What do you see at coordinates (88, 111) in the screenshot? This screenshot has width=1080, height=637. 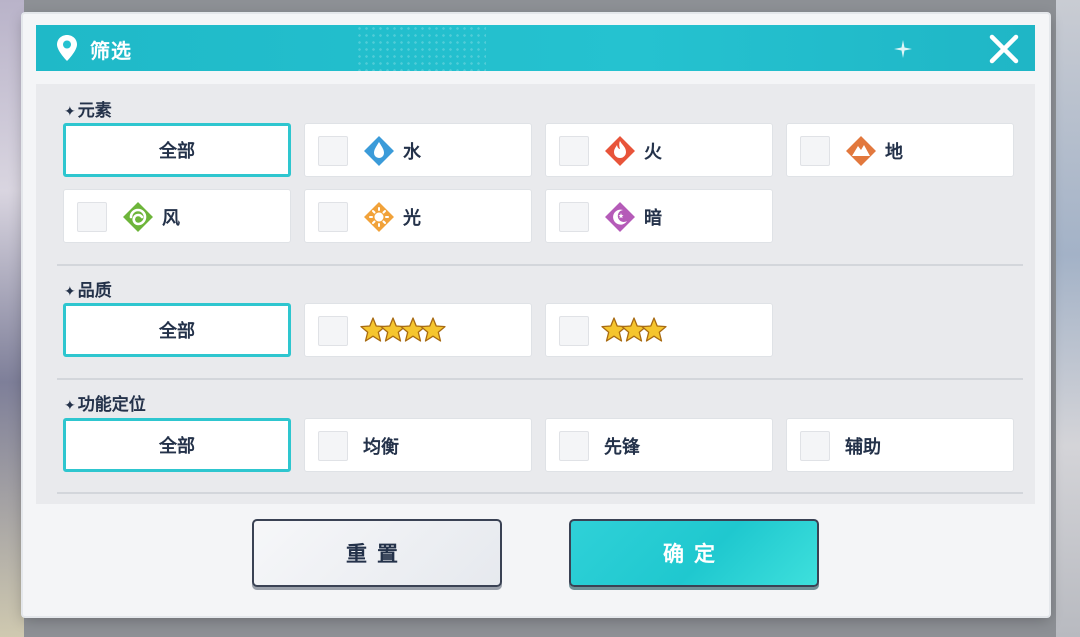 I see `section-title-element: ✦ 元素` at bounding box center [88, 111].